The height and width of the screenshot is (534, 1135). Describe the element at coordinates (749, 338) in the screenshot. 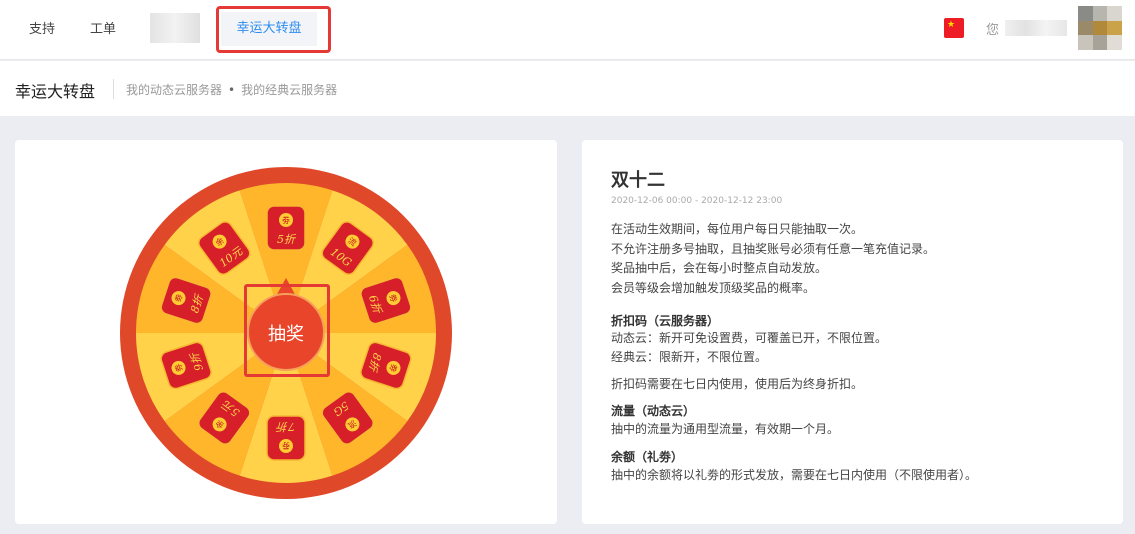

I see `discount-line: 动态云：新开可免设置费，可覆盖已开，不限位置。` at that location.